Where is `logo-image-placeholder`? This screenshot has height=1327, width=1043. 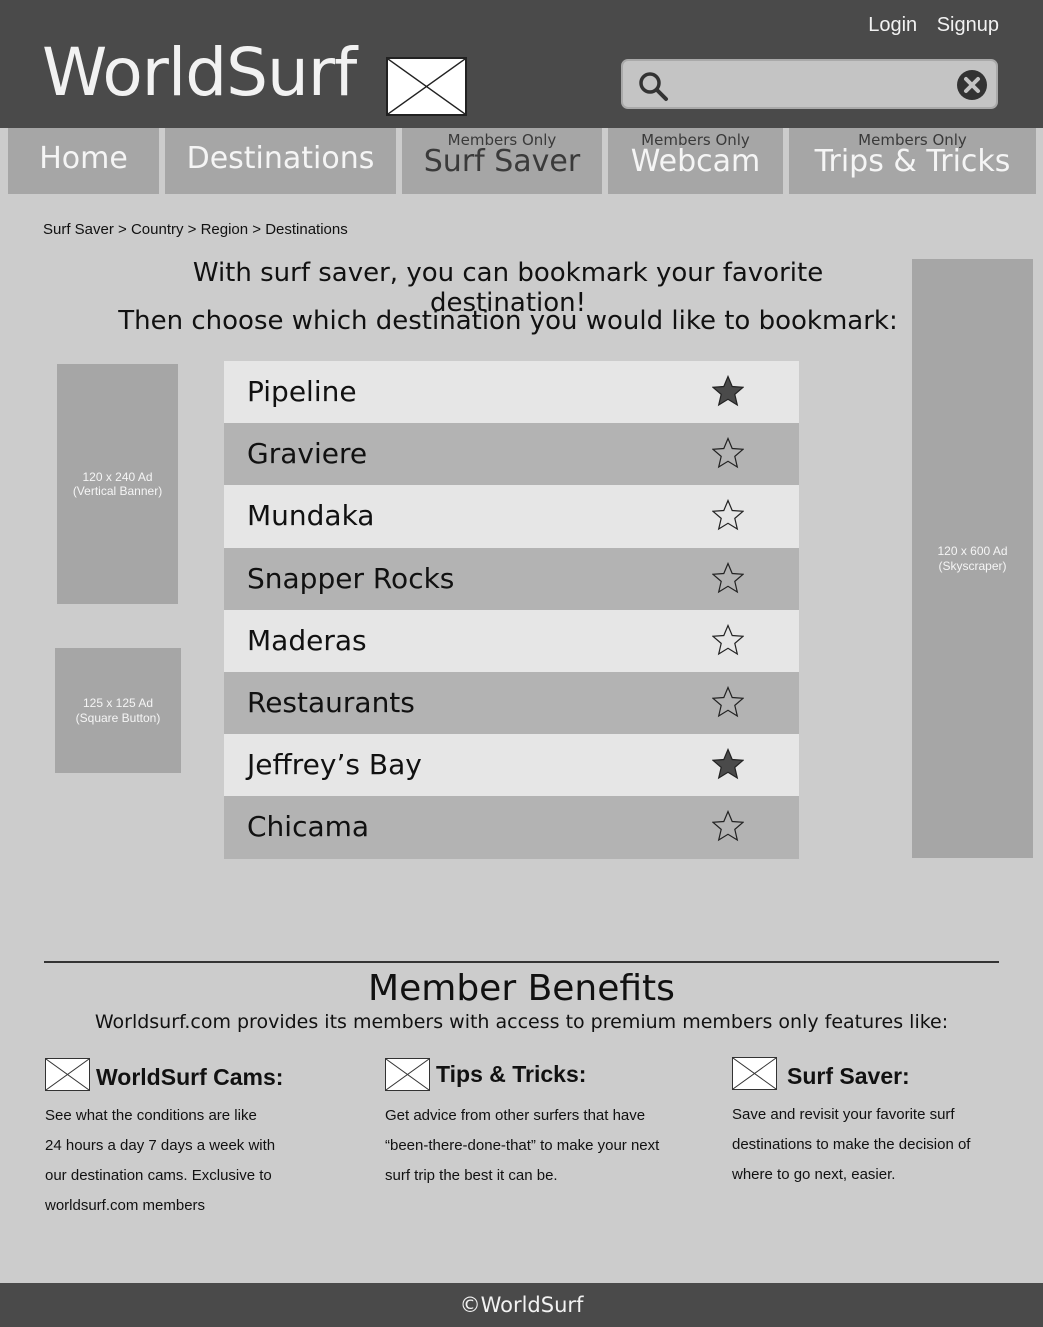 logo-image-placeholder is located at coordinates (426, 86).